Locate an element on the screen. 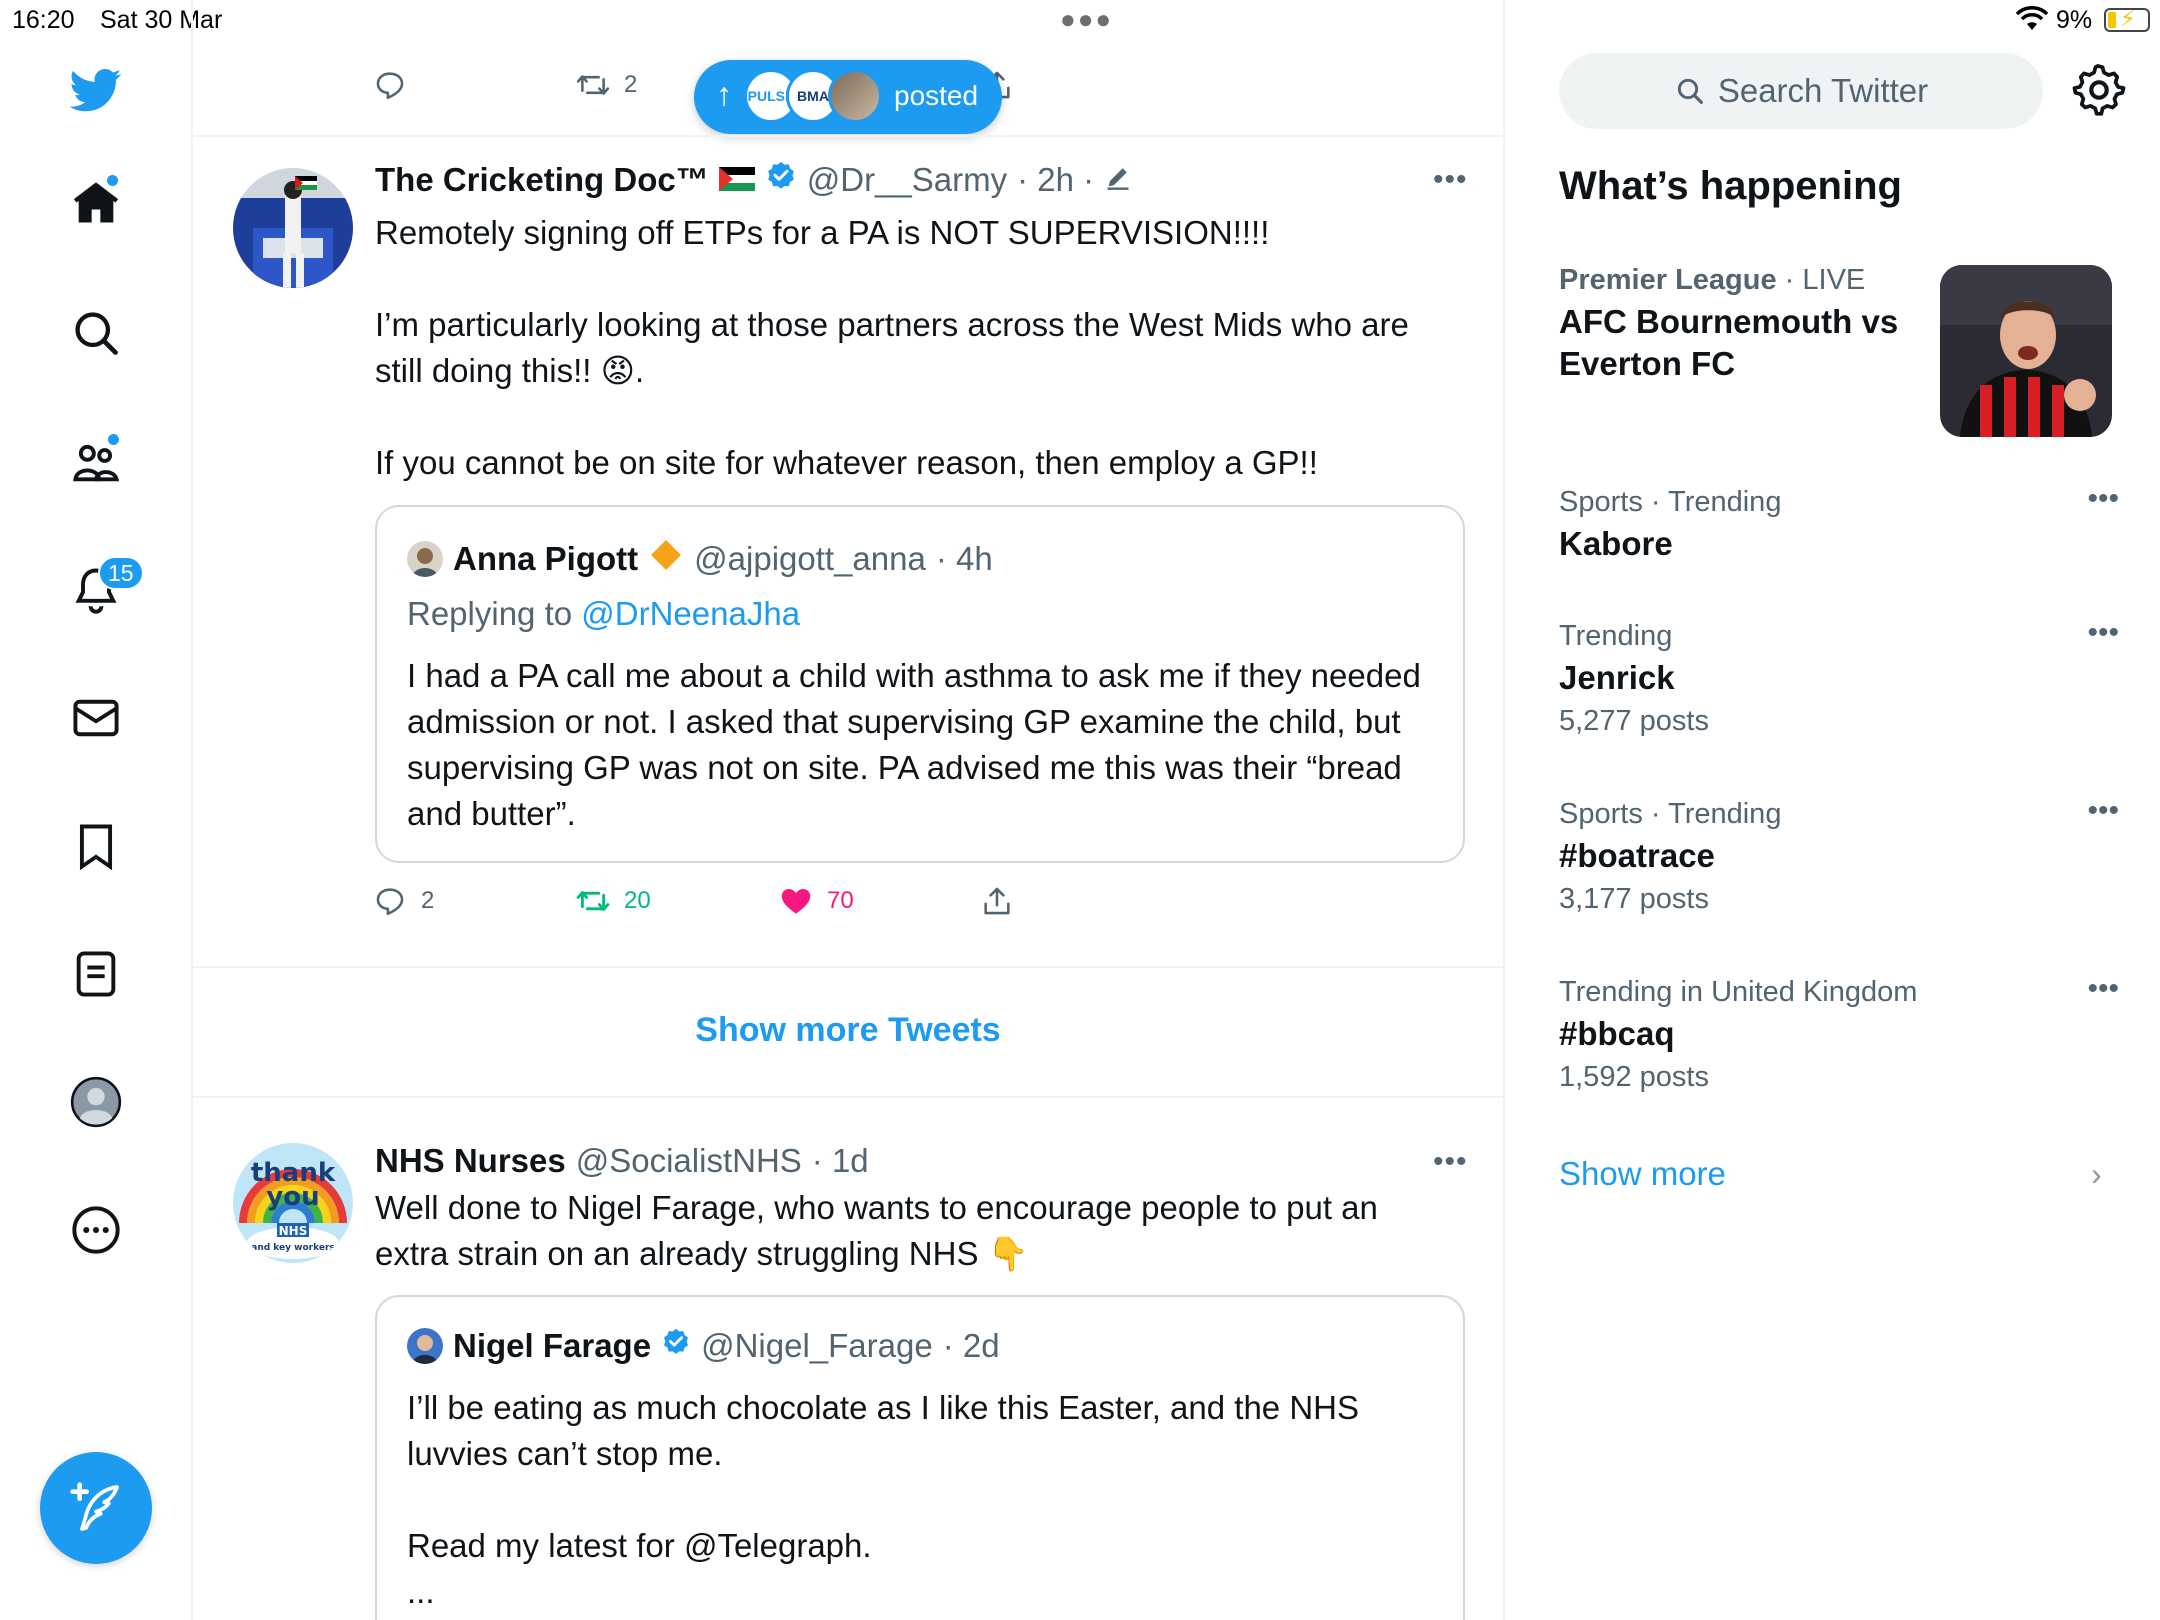 This screenshot has height=1620, width=2160. left-navigation: 15 is located at coordinates (96, 810).